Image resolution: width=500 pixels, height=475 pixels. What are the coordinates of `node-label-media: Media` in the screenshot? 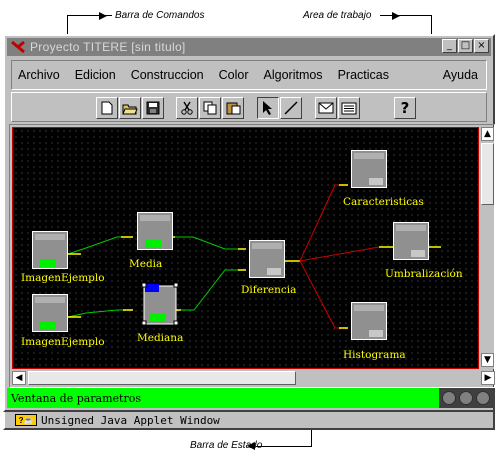 It's located at (146, 264).